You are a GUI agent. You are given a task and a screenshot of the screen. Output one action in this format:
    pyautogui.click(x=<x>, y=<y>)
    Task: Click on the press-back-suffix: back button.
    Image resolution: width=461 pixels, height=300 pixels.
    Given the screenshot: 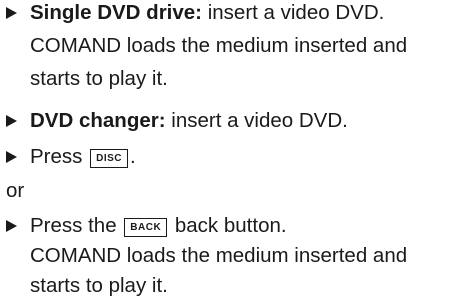 What is the action you would take?
    pyautogui.click(x=228, y=225)
    